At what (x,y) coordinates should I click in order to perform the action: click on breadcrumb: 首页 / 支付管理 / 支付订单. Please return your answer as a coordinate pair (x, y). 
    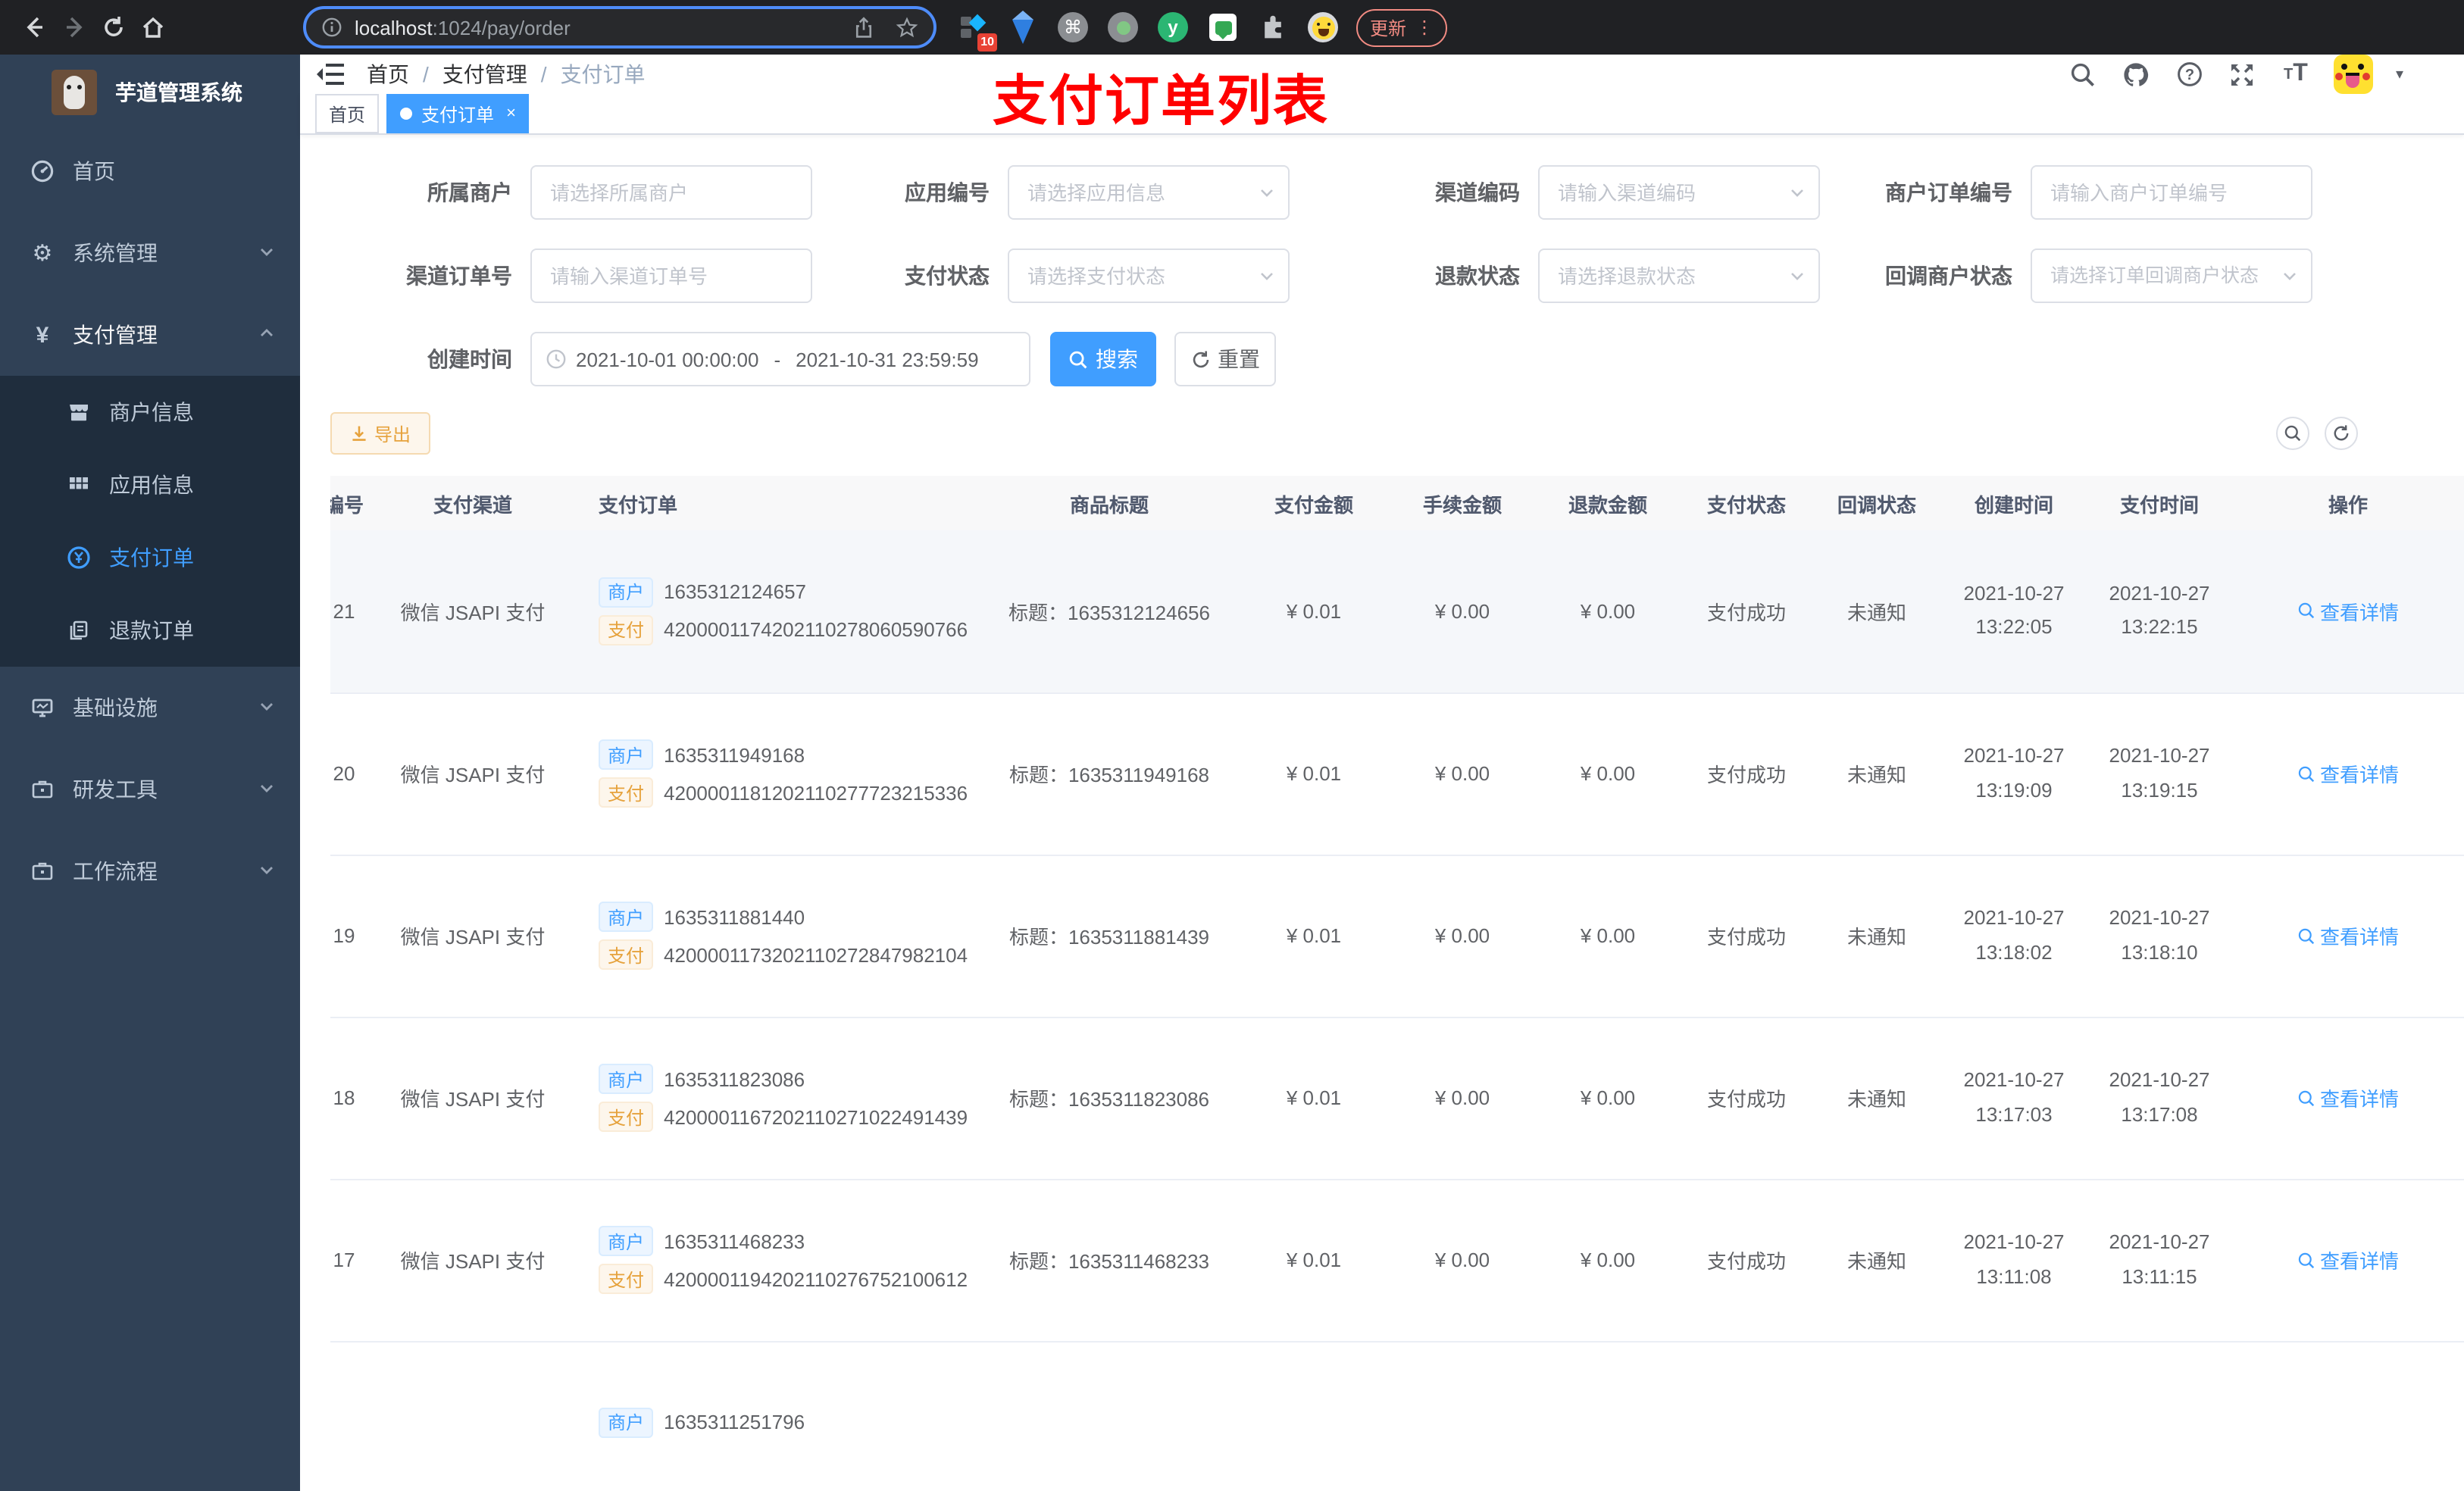
    Looking at the image, I should click on (506, 74).